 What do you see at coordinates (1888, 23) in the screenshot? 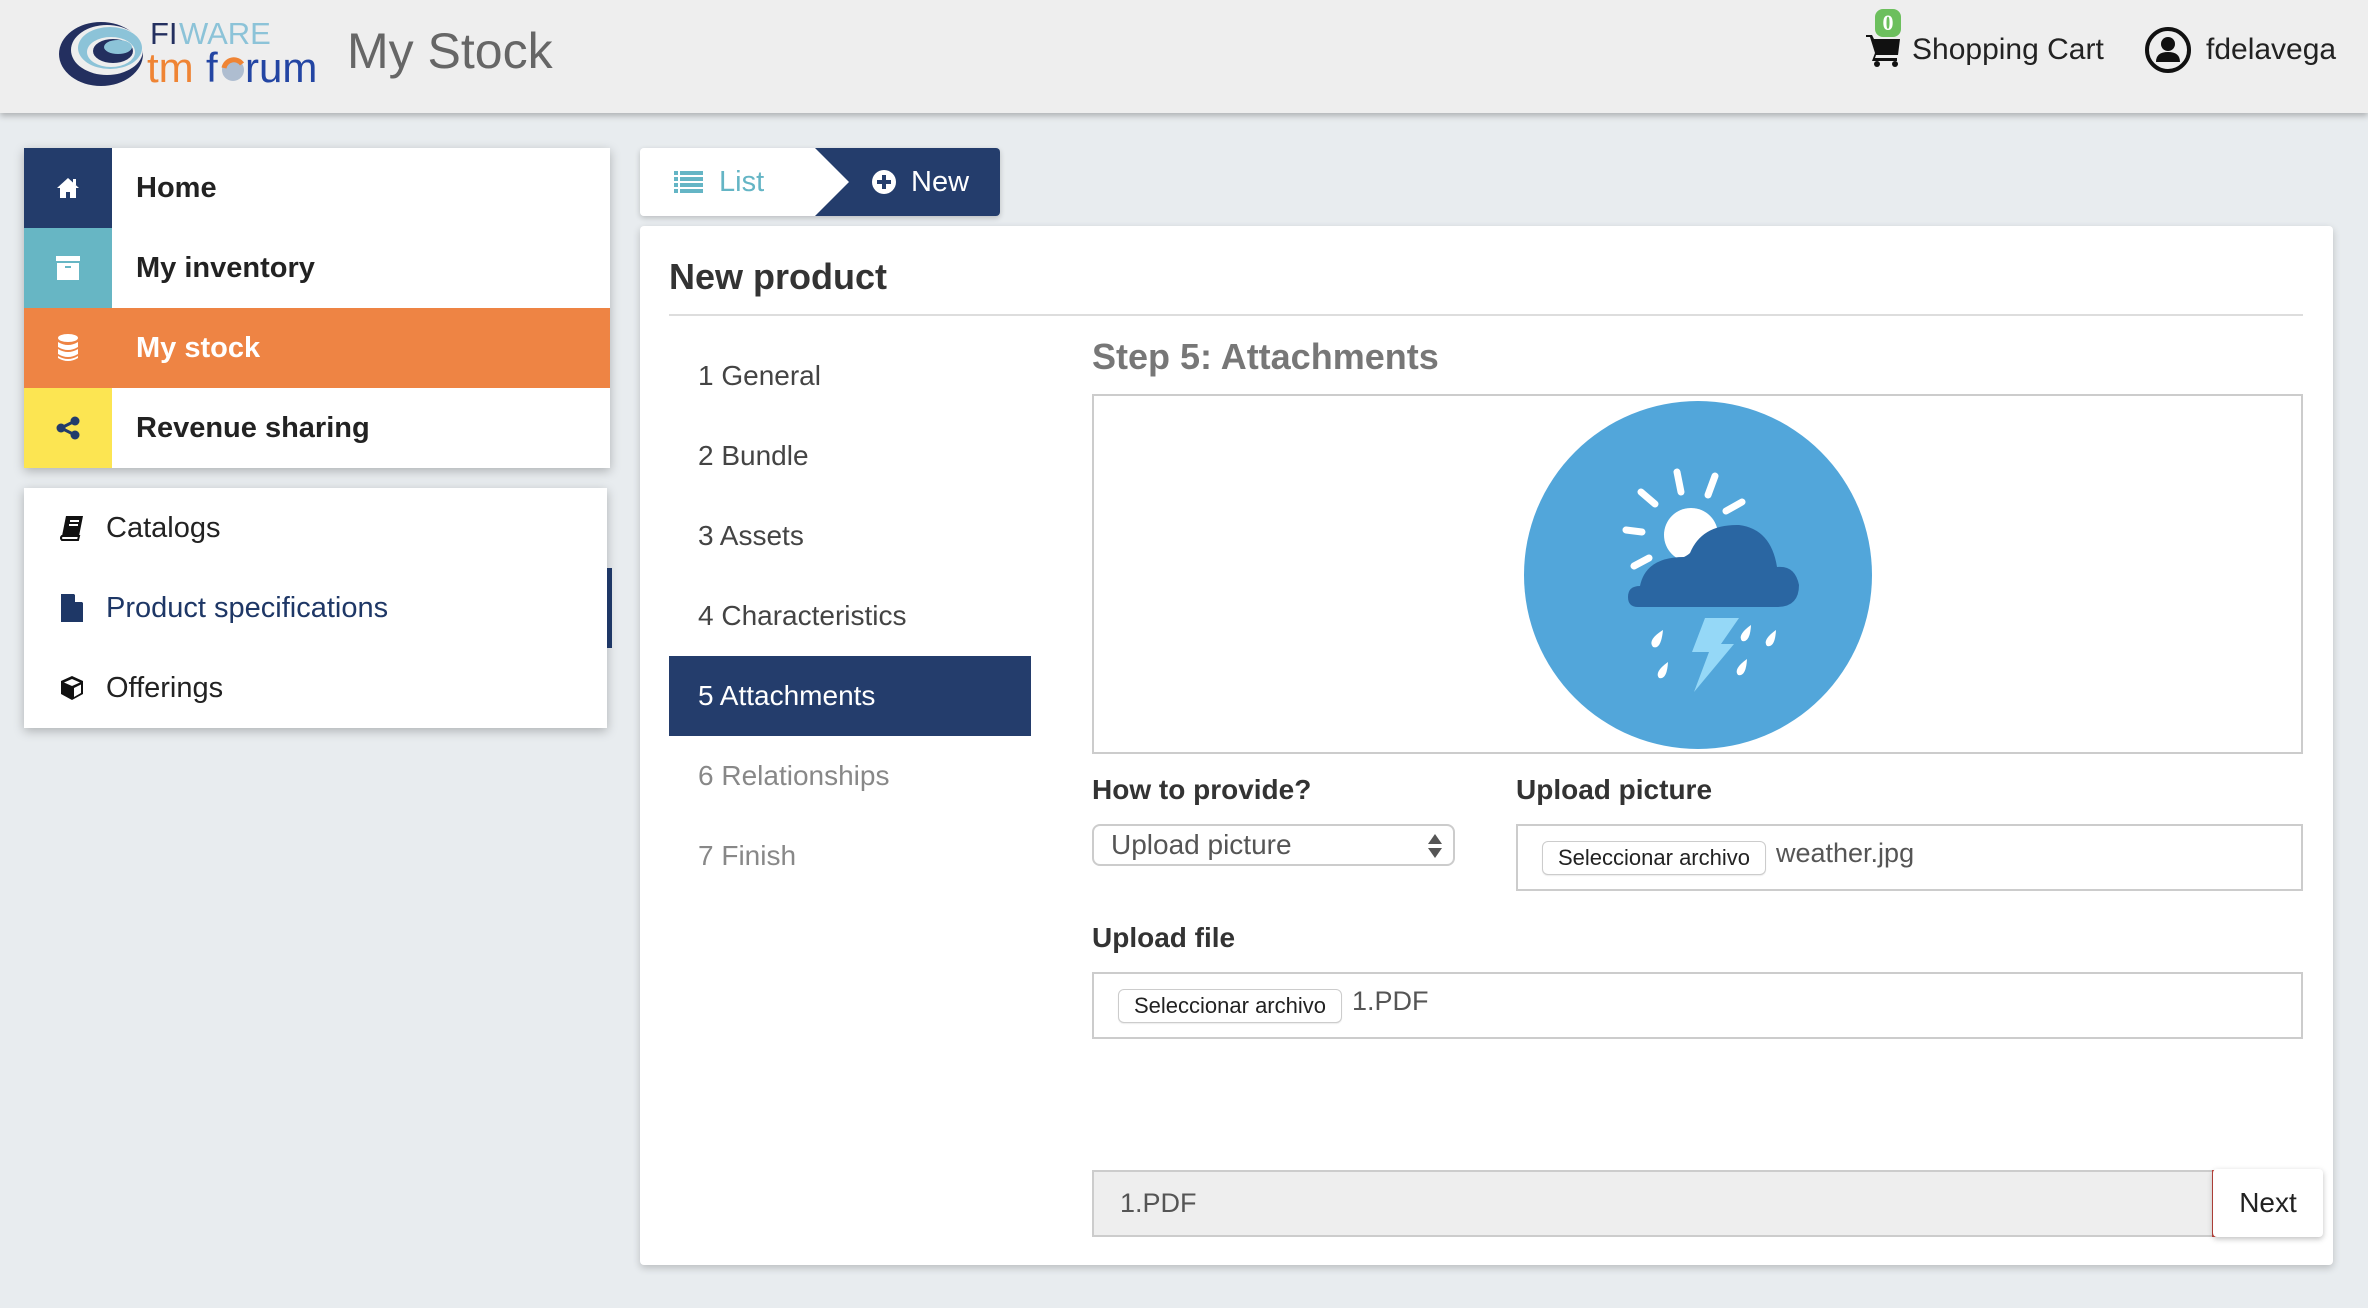
I see `cart-count-badge: 0` at bounding box center [1888, 23].